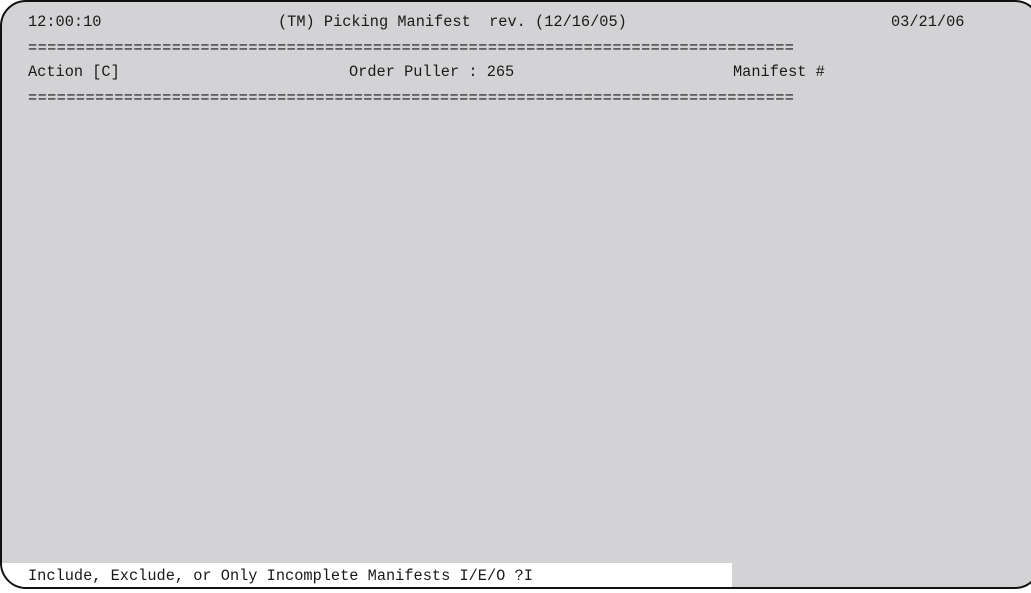  I want to click on header-date: 03/21/06, so click(928, 22).